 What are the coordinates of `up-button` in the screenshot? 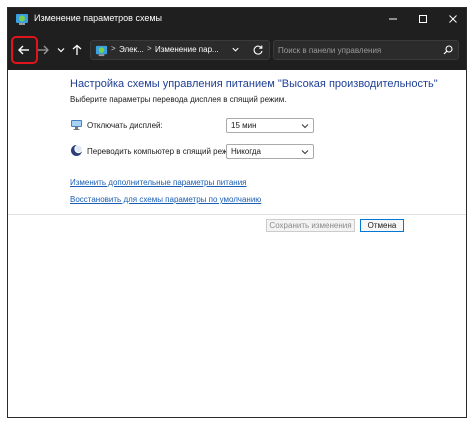 It's located at (77, 50).